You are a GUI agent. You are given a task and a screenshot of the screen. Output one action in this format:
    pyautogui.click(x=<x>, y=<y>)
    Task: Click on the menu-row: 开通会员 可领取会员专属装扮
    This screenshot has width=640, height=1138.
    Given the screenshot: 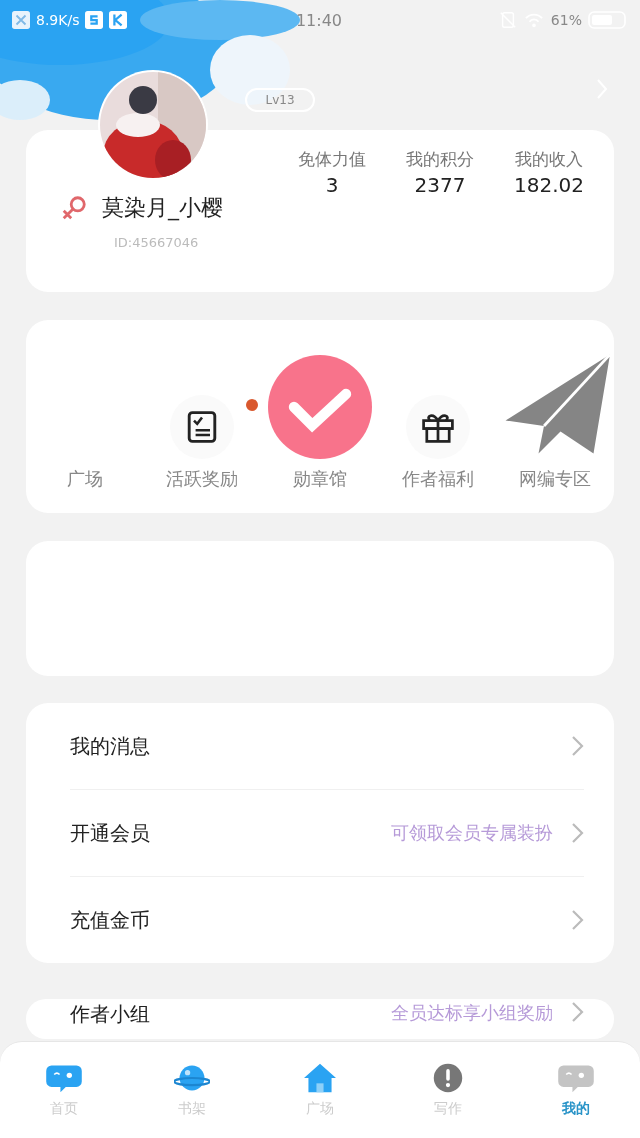 What is the action you would take?
    pyautogui.click(x=327, y=833)
    